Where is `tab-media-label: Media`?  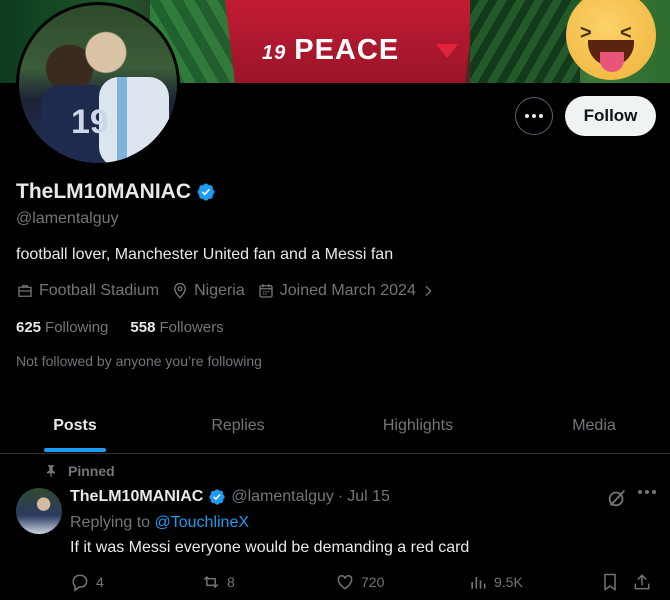
tab-media-label: Media is located at coordinates (594, 425).